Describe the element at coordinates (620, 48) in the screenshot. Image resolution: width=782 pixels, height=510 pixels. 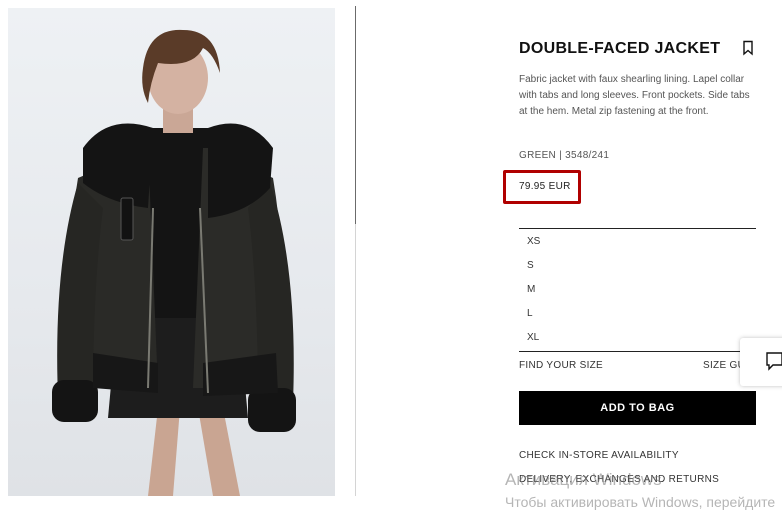
I see `product-title: DOUBLE-FACED JACKET` at that location.